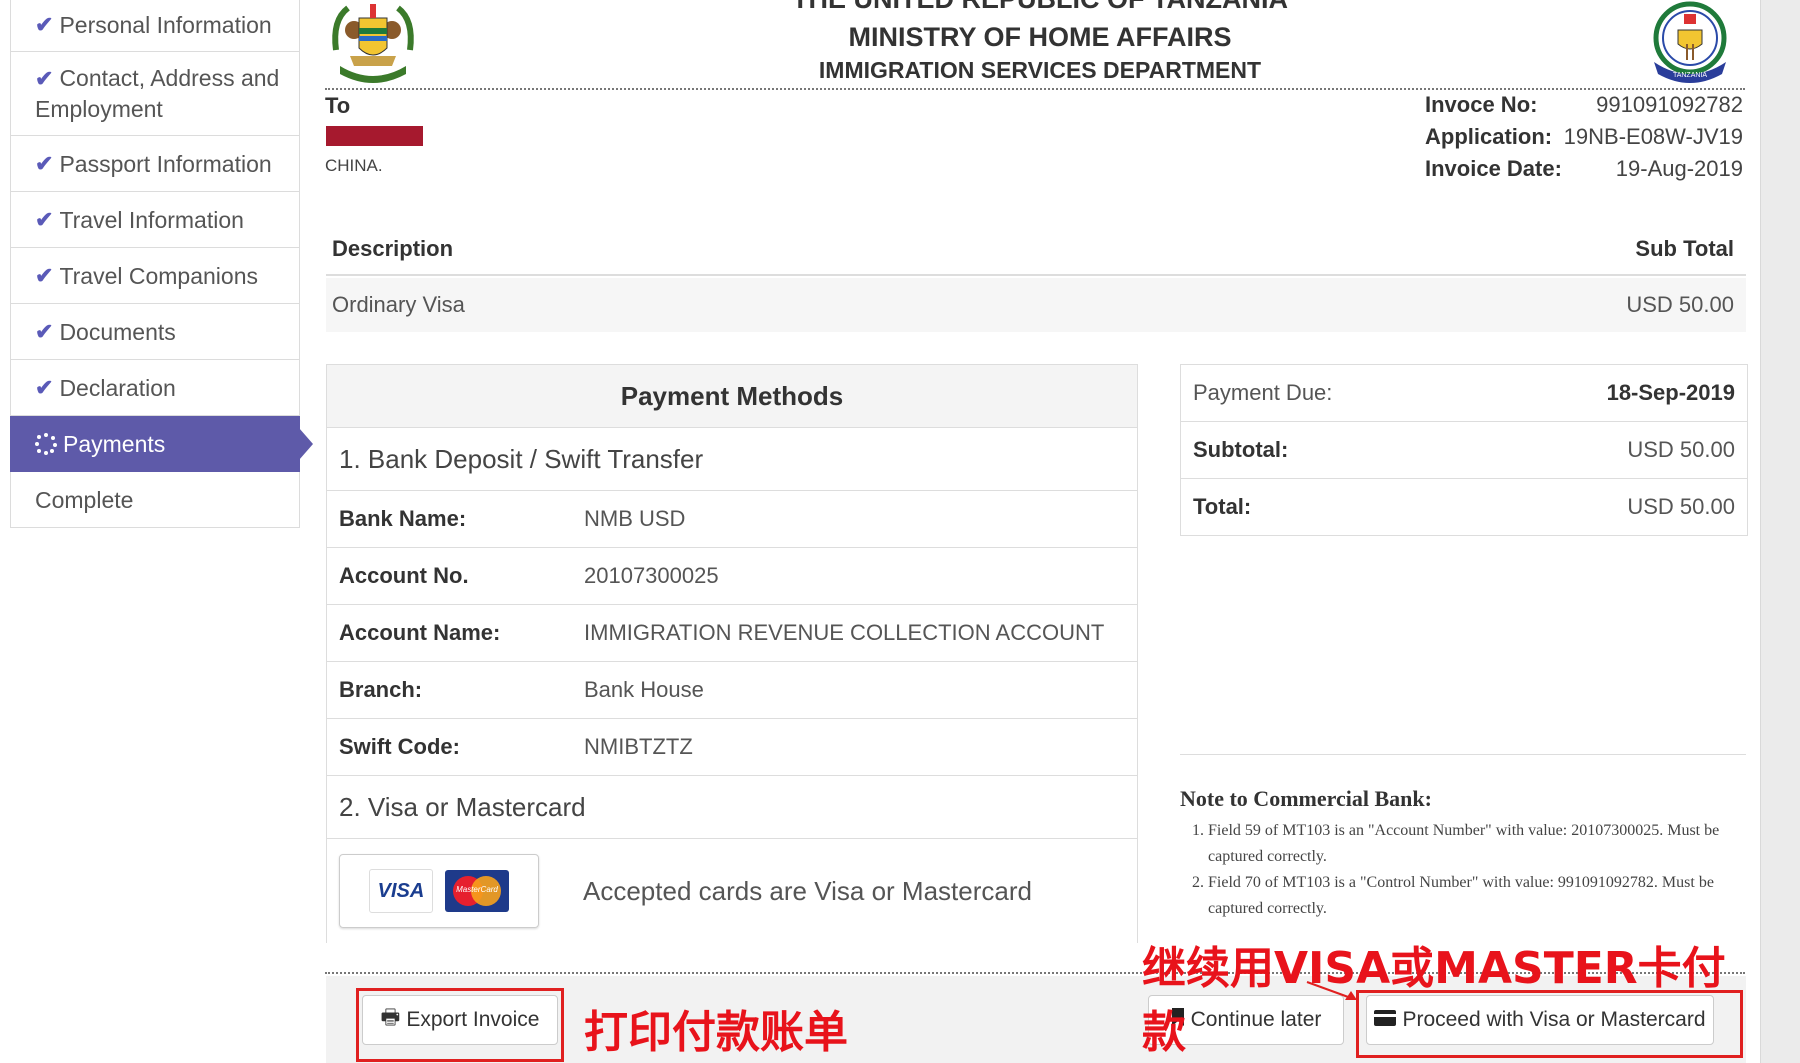  Describe the element at coordinates (1481, 104) in the screenshot. I see `invoice-number-label: Invoce No:` at that location.